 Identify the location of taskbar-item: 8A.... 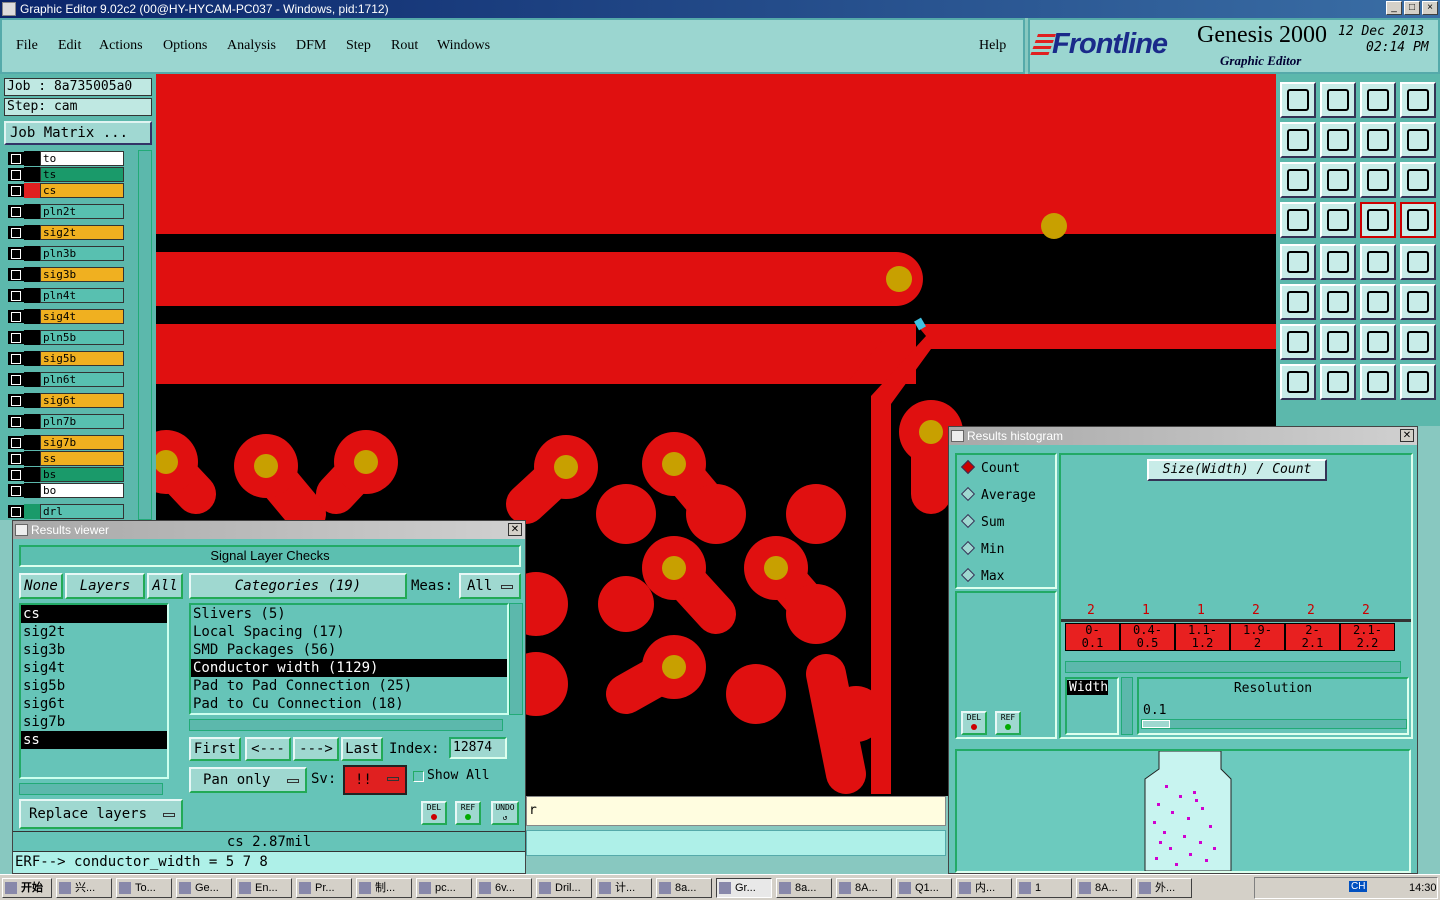
(864, 888).